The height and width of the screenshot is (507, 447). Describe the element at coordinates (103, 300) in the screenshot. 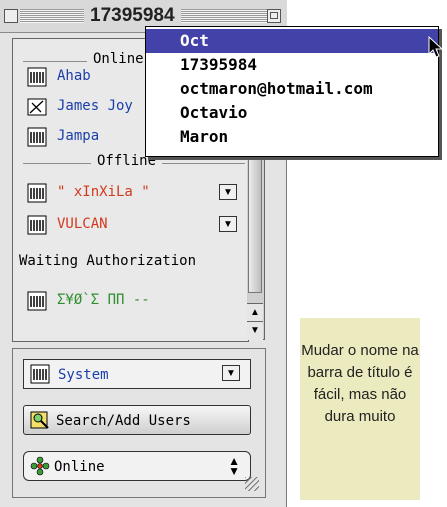

I see `contact-name: Σ¥Ø`Σ ΠΠ --` at that location.